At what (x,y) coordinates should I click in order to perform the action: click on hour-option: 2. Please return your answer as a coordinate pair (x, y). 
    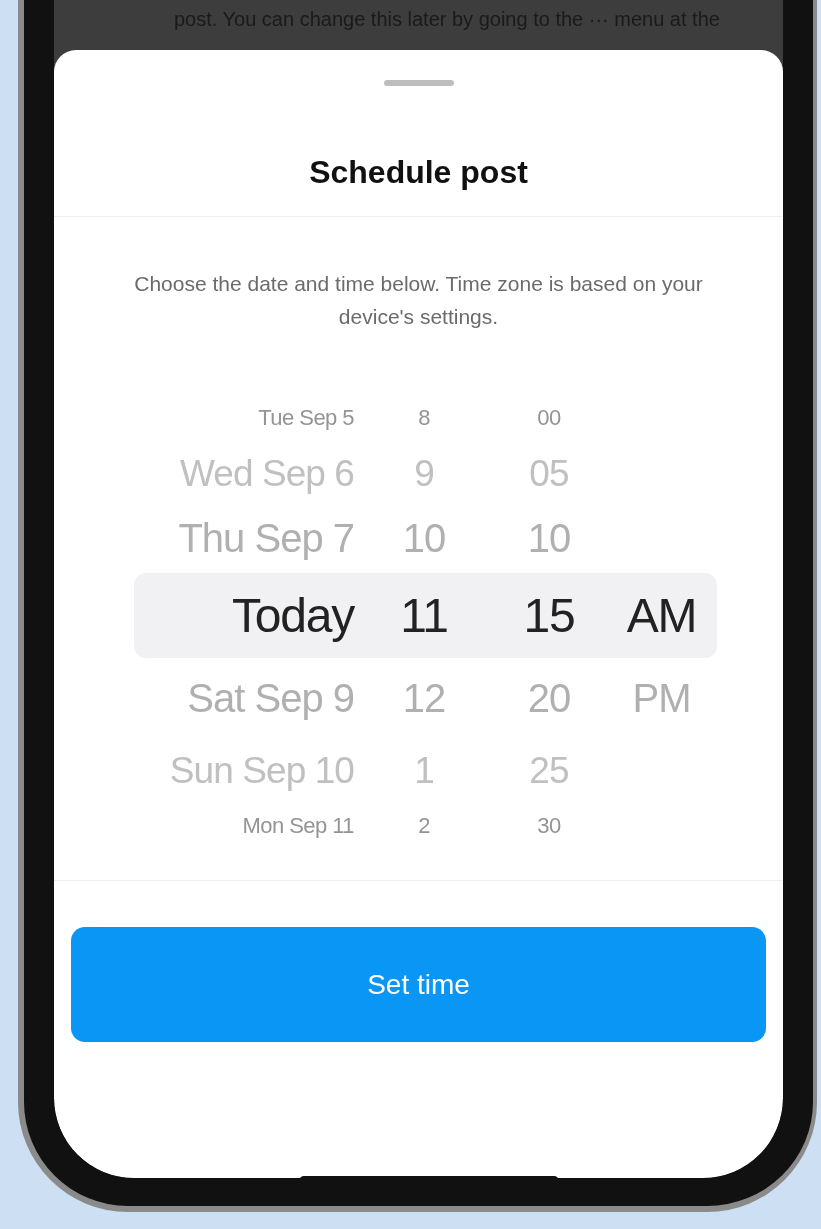
    Looking at the image, I should click on (424, 825).